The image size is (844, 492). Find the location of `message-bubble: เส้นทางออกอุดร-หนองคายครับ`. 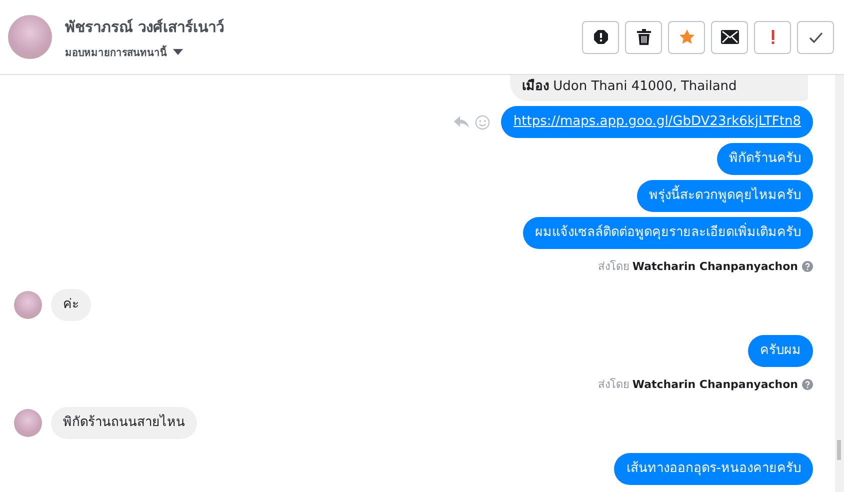

message-bubble: เส้นทางออกอุดร-หนองคายครับ is located at coordinates (713, 469).